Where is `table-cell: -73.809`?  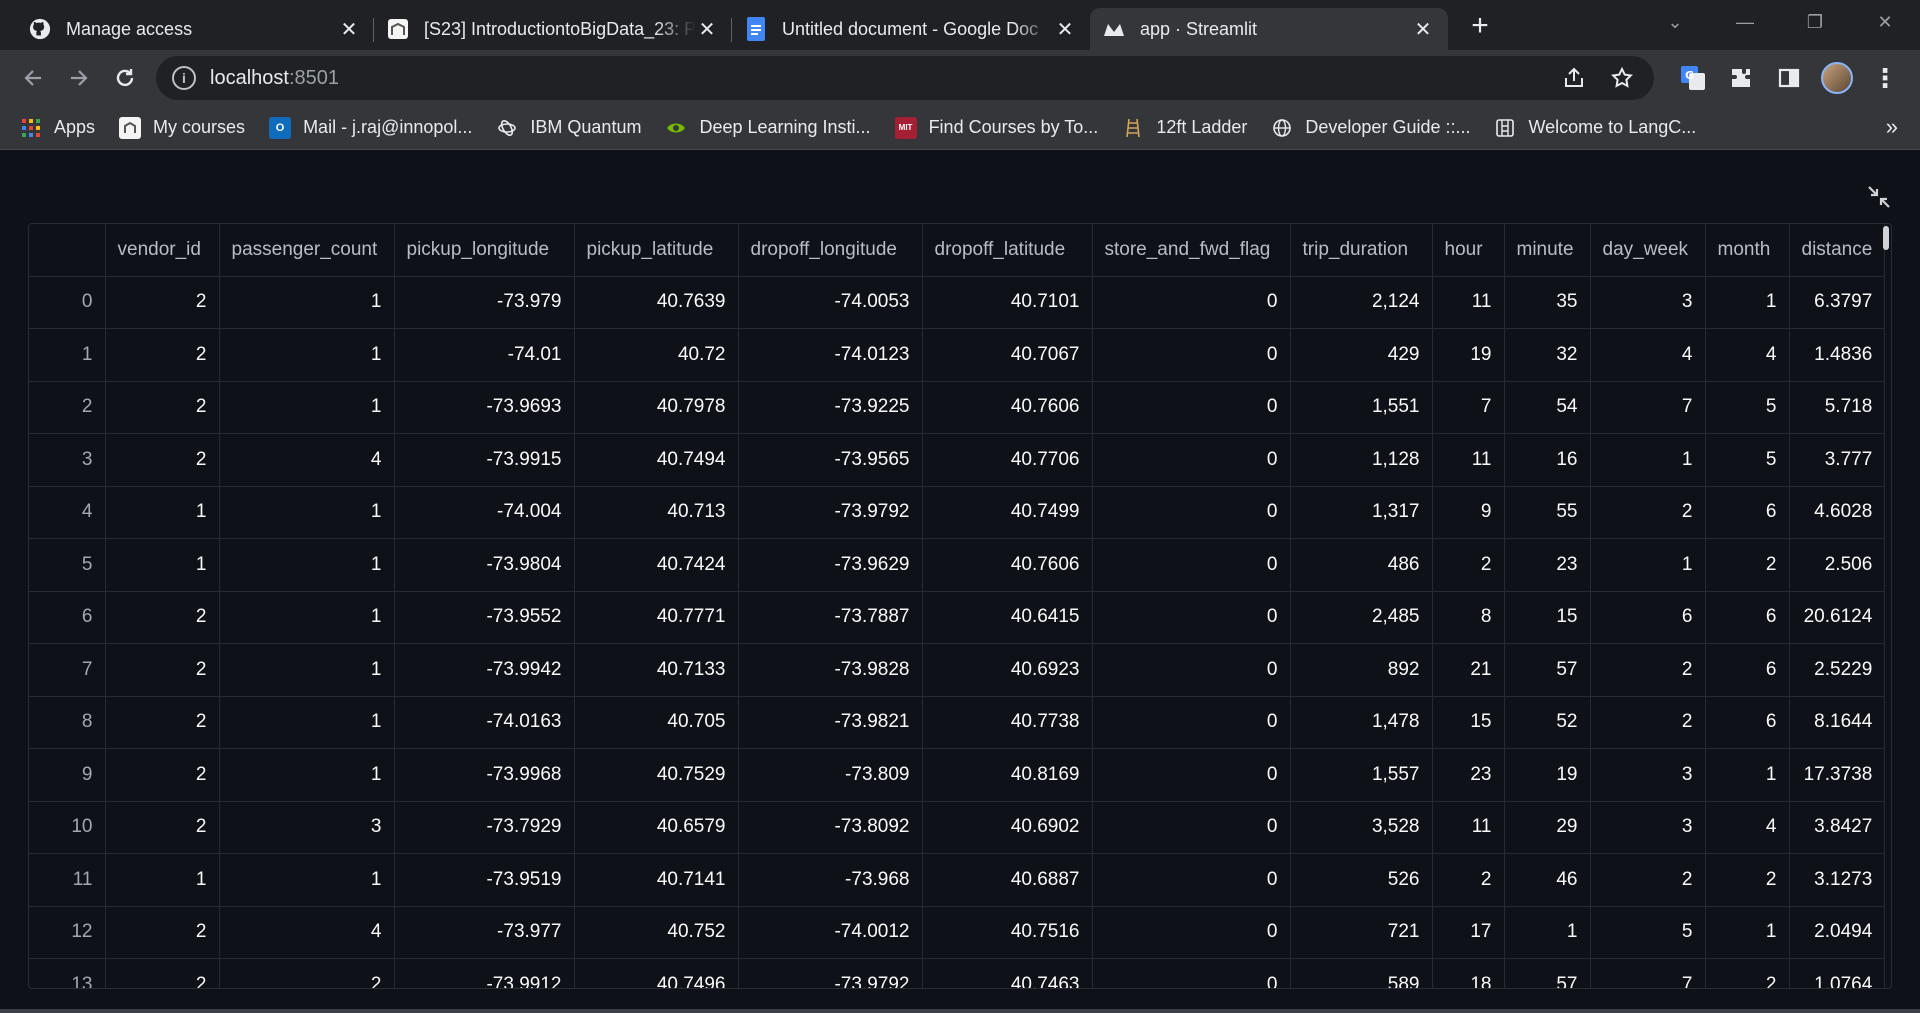 table-cell: -73.809 is located at coordinates (830, 775).